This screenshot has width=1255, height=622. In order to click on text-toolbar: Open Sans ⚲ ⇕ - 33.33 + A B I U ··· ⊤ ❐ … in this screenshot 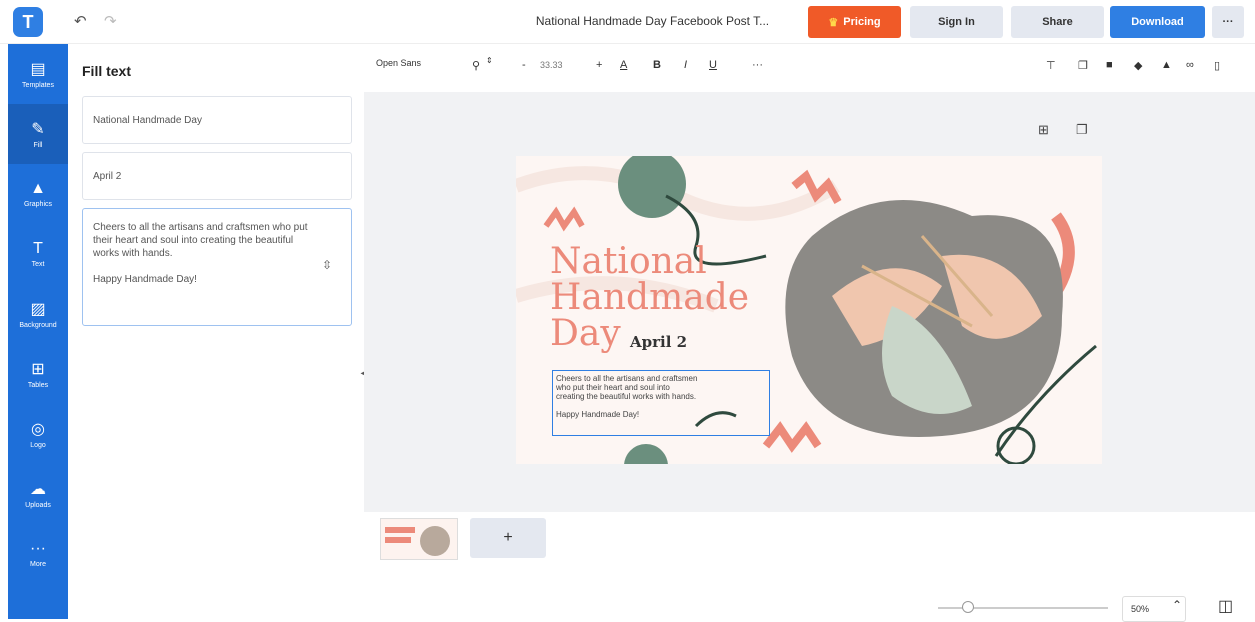, I will do `click(809, 68)`.